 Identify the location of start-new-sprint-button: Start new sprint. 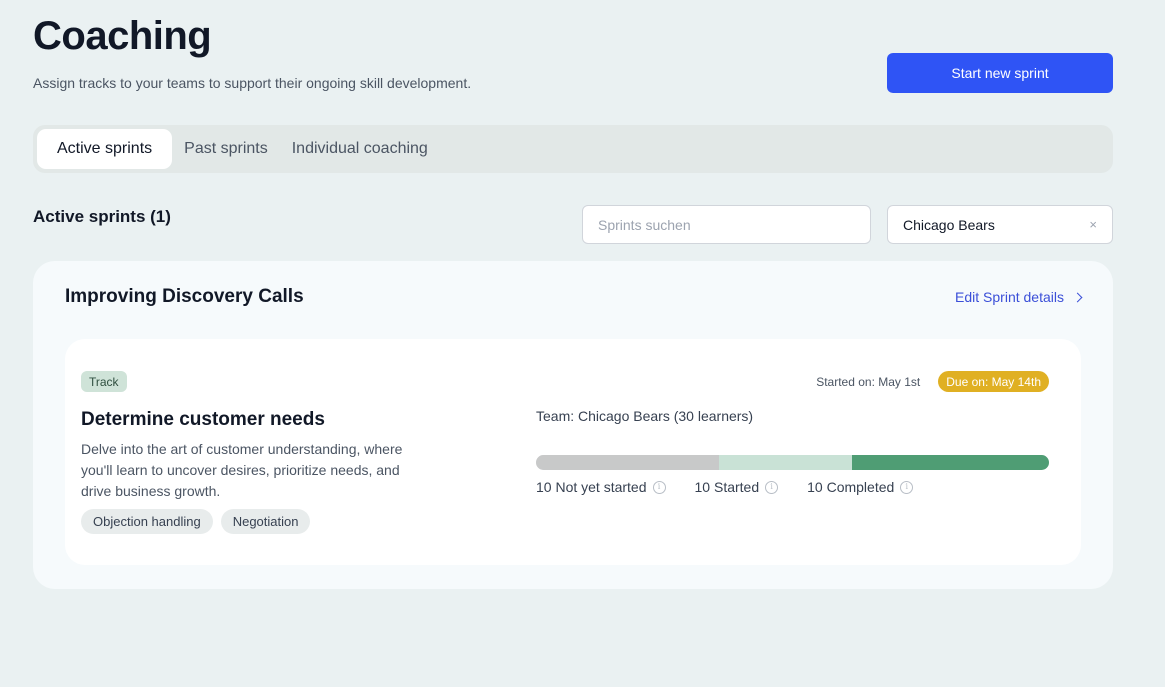
(1000, 73).